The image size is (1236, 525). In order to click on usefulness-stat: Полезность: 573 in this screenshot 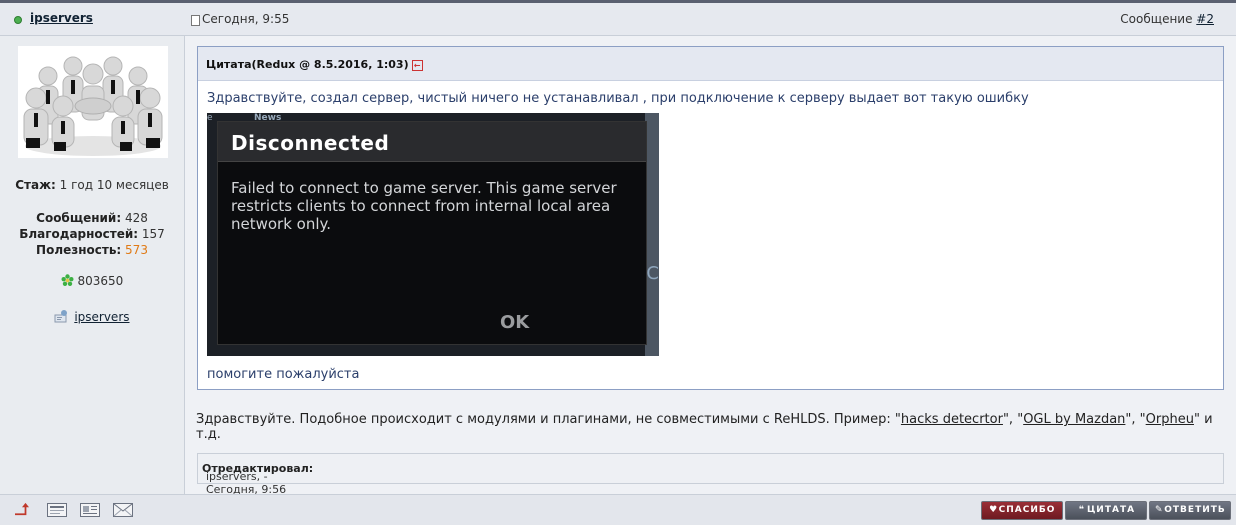, I will do `click(92, 250)`.